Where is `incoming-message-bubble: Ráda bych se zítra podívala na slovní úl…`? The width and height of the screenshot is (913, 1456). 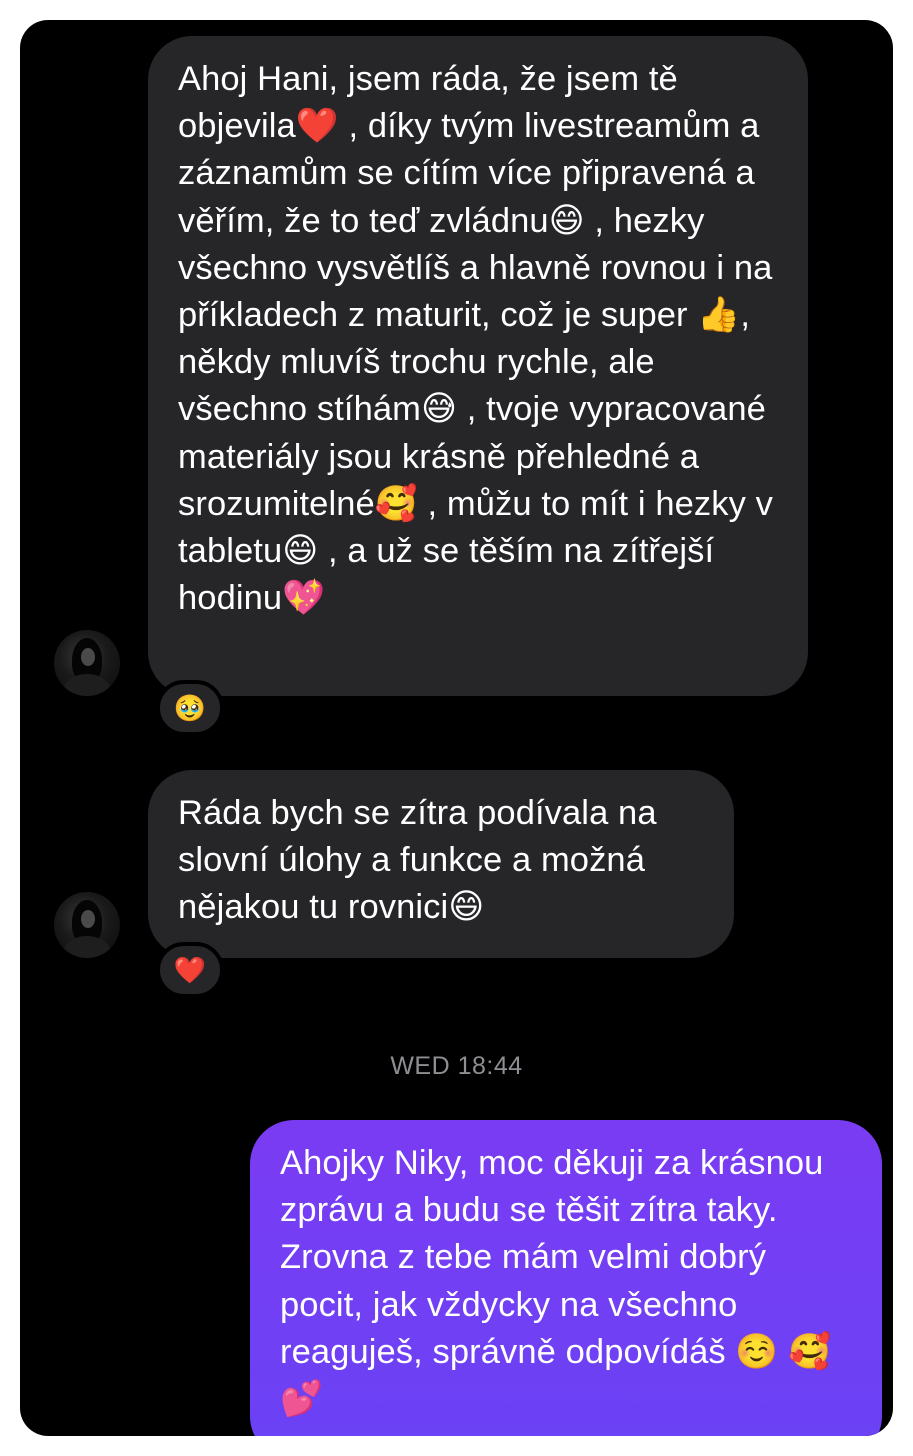
incoming-message-bubble: Ráda bych se zítra podívala na slovní úl… is located at coordinates (441, 864).